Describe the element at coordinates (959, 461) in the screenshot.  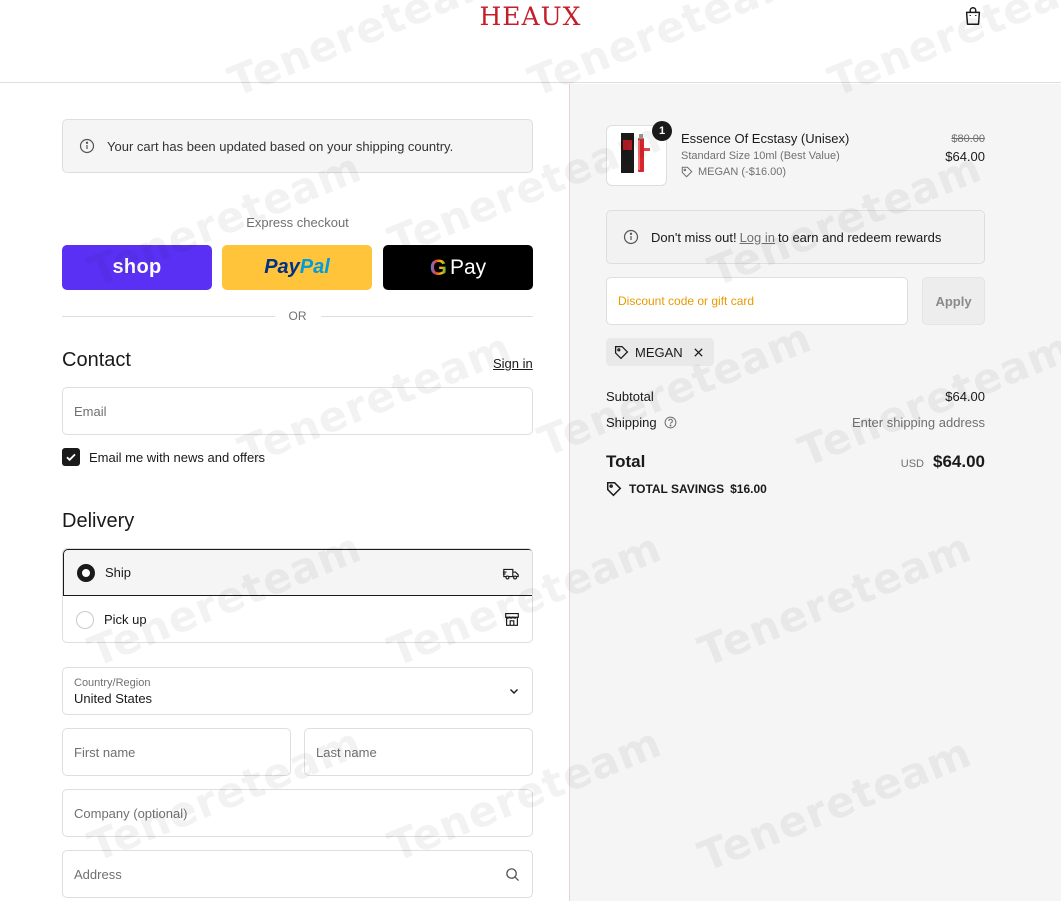
I see `total-value: $64.00` at that location.